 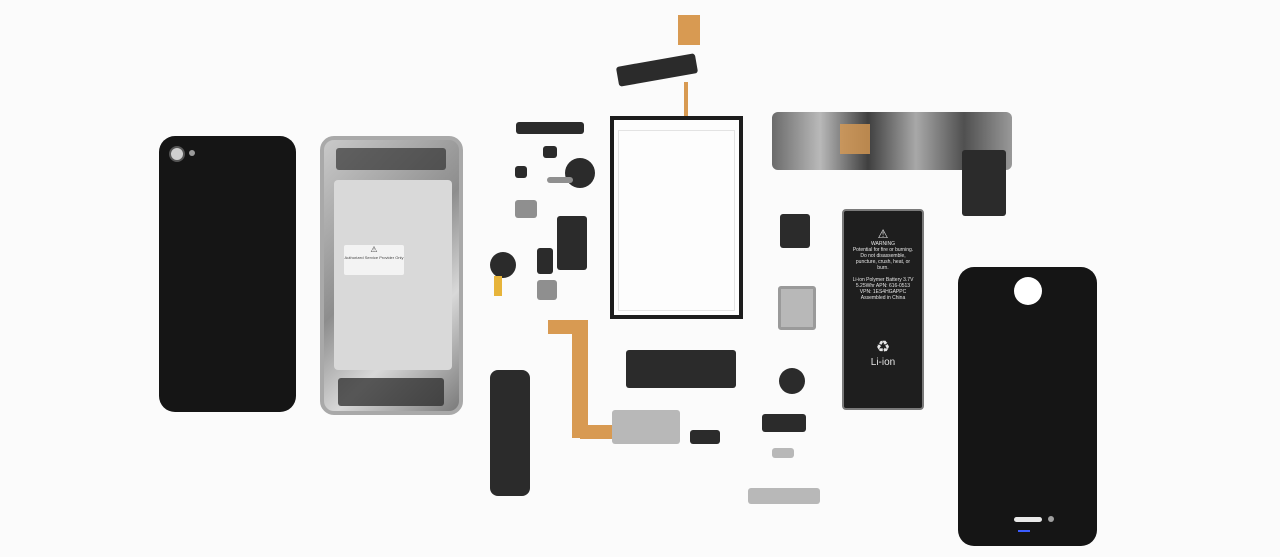 What do you see at coordinates (526, 209) in the screenshot?
I see `antenna-contact` at bounding box center [526, 209].